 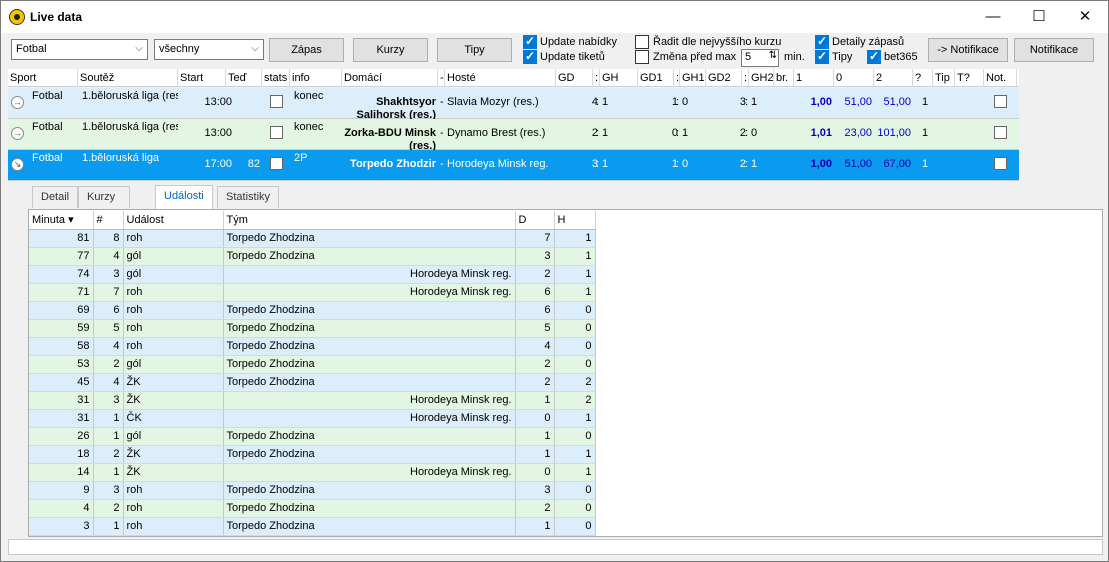 I want to click on grid-header-cell: 2, so click(x=893, y=78).